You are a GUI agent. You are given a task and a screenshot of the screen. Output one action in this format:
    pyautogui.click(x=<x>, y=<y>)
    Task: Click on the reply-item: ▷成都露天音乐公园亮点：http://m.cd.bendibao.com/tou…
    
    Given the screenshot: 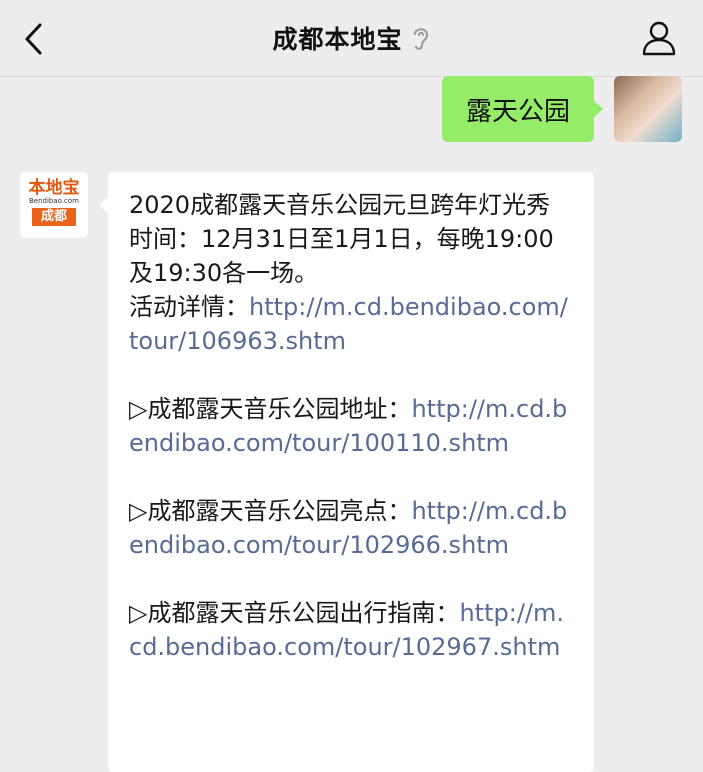 What is the action you would take?
    pyautogui.click(x=350, y=528)
    